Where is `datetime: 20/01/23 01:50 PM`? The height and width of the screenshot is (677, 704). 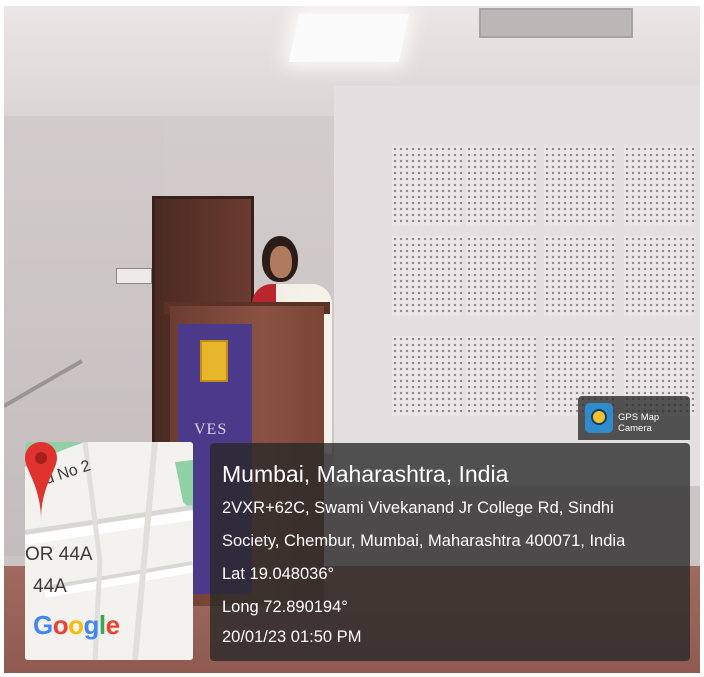
datetime: 20/01/23 01:50 PM is located at coordinates (292, 637).